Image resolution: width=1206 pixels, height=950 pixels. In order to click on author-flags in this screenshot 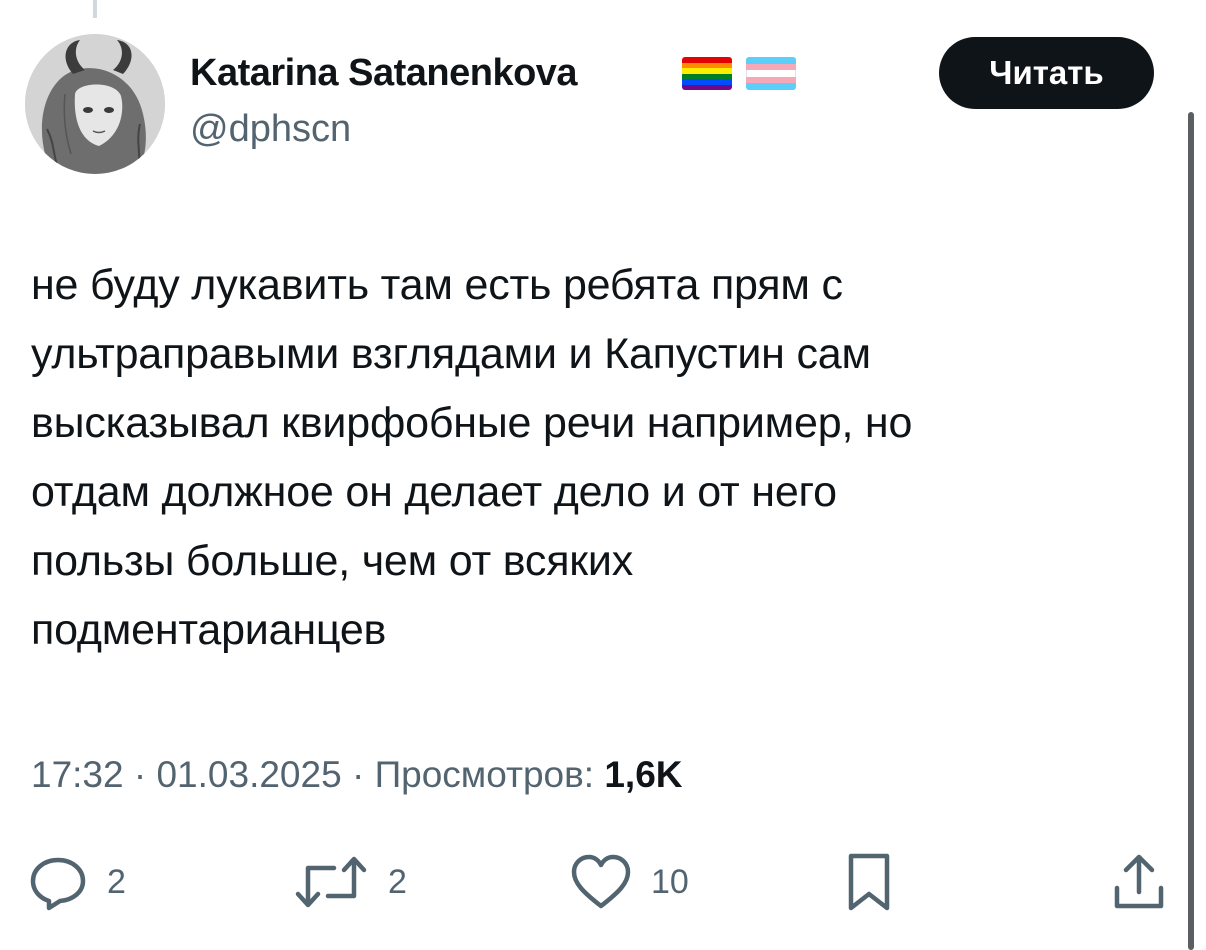, I will do `click(739, 73)`.